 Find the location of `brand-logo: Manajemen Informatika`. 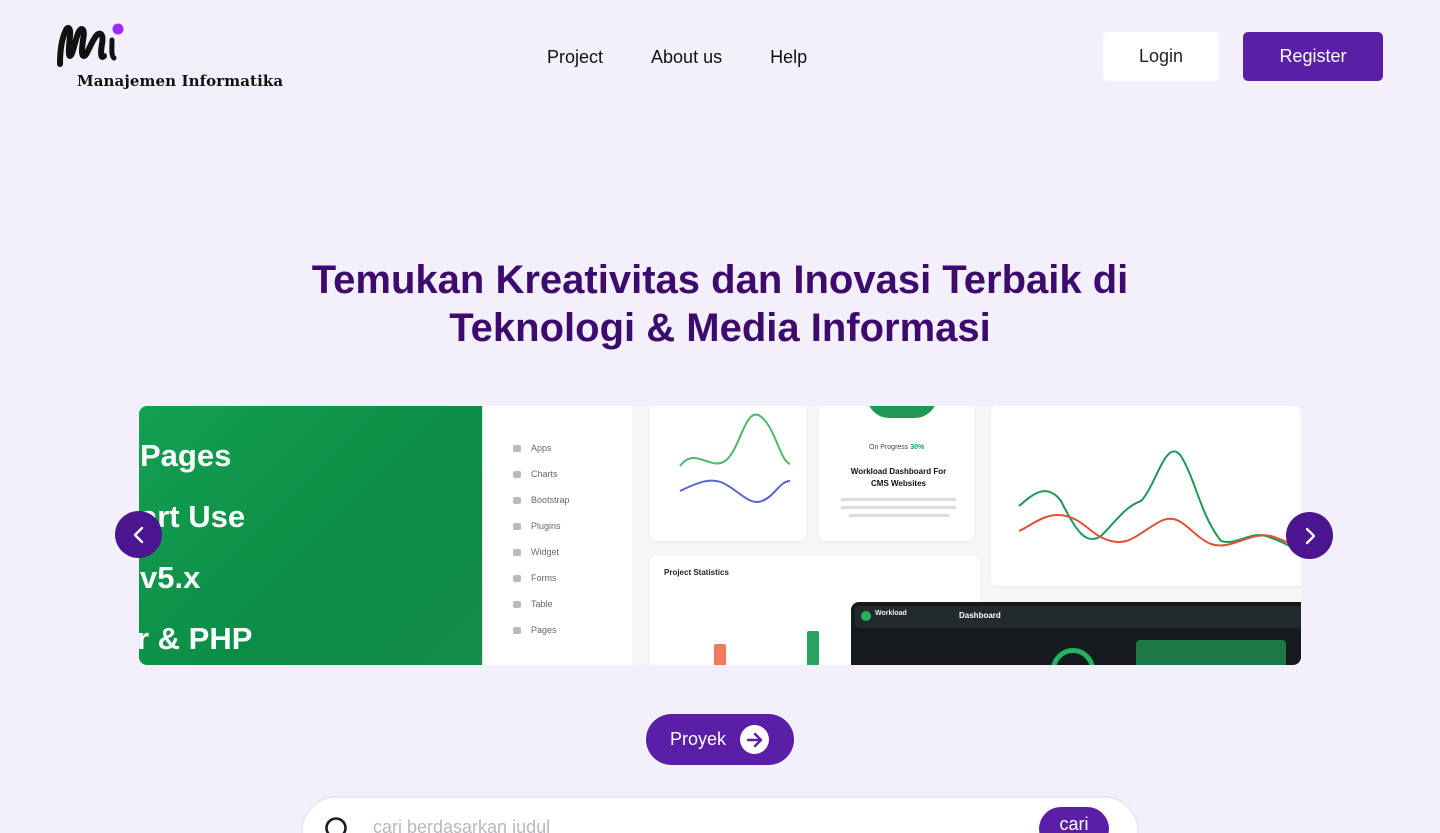

brand-logo: Manajemen Informatika is located at coordinates (169, 57).